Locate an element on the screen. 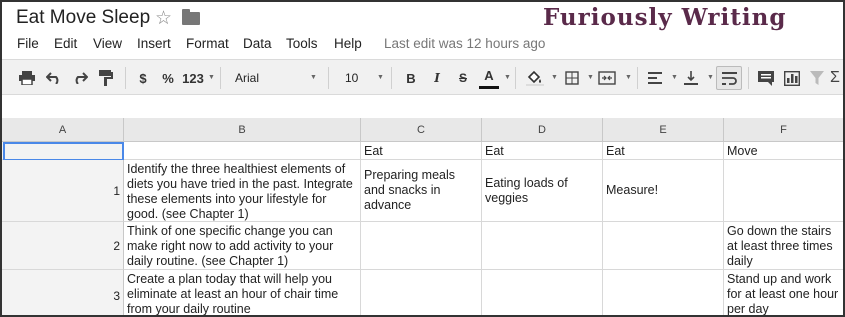 The width and height of the screenshot is (845, 317). font-family-value: Arial is located at coordinates (247, 78).